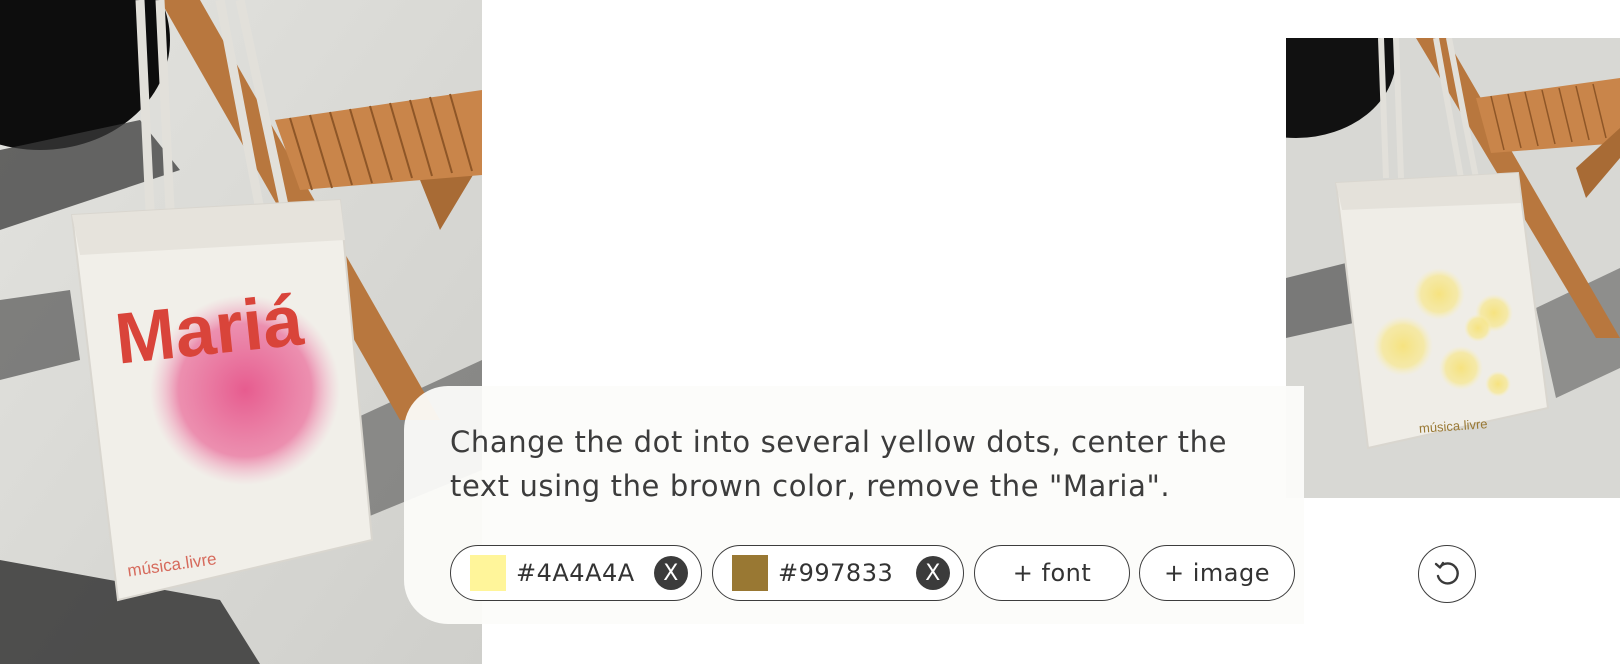 The height and width of the screenshot is (664, 1620). I want to click on color-hex-label: #997833, so click(836, 573).